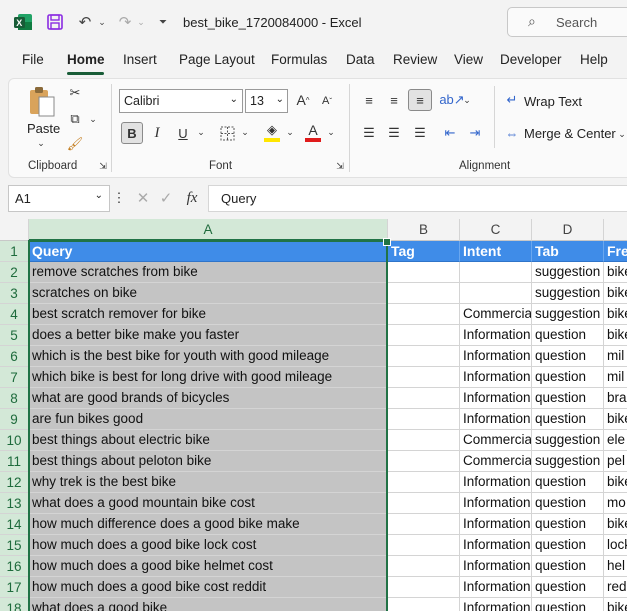  I want to click on cell-e: ele, so click(615, 440).